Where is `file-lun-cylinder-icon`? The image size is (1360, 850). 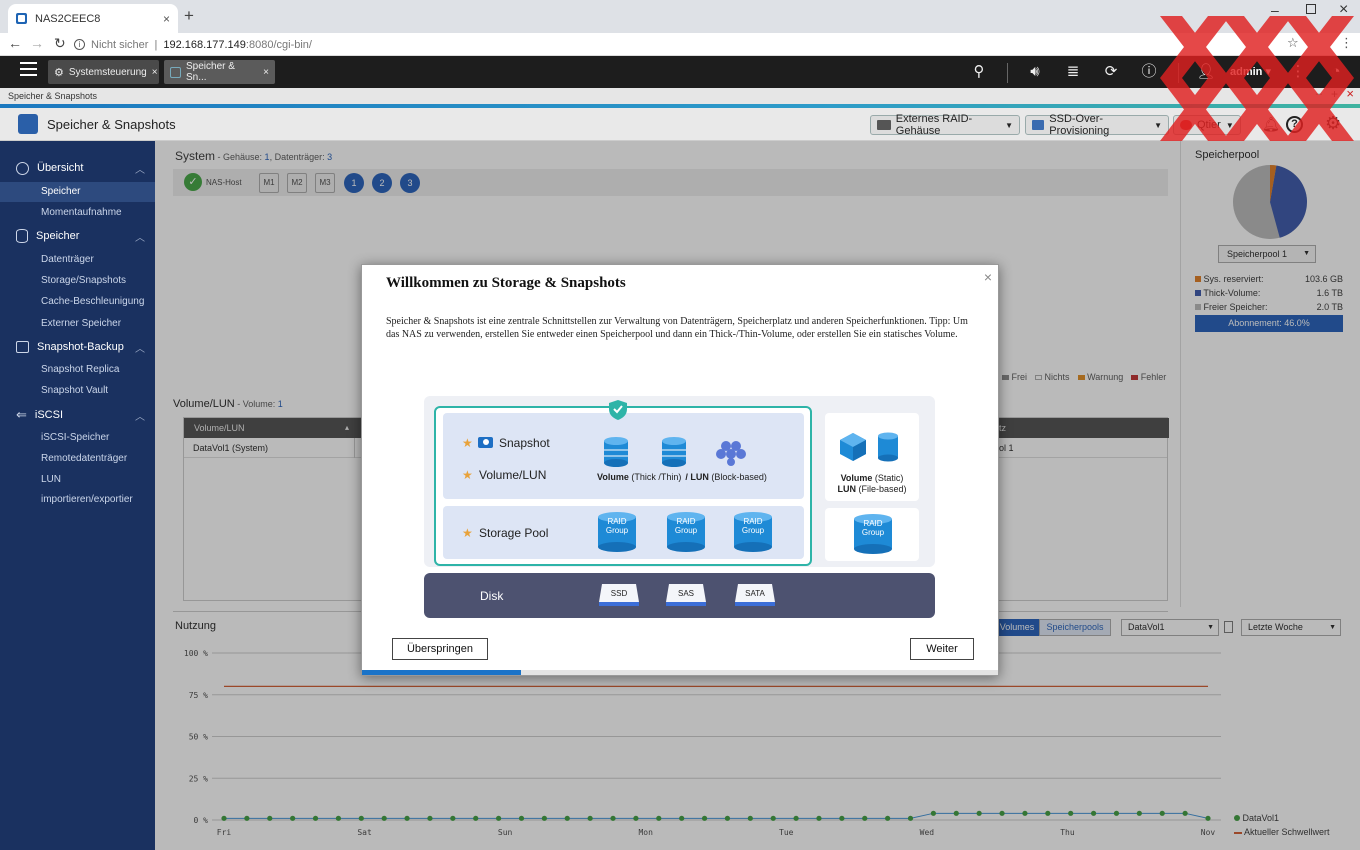
file-lun-cylinder-icon is located at coordinates (888, 447).